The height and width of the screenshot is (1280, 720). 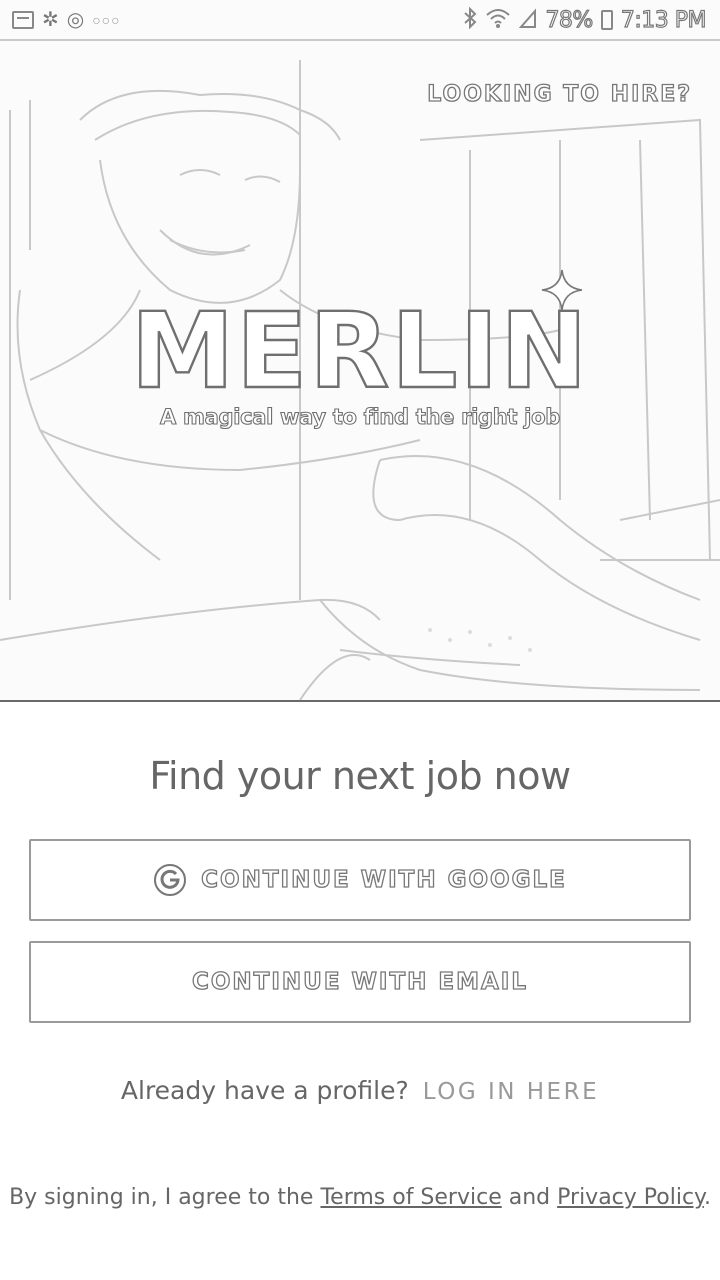 What do you see at coordinates (470, 19) in the screenshot?
I see `bluetooth-icon` at bounding box center [470, 19].